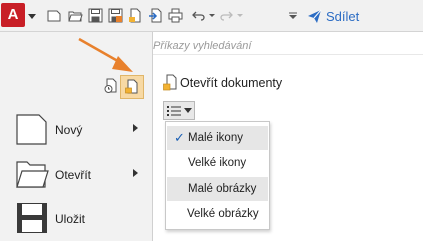  Describe the element at coordinates (203, 15) in the screenshot. I see `undo-icon` at that location.